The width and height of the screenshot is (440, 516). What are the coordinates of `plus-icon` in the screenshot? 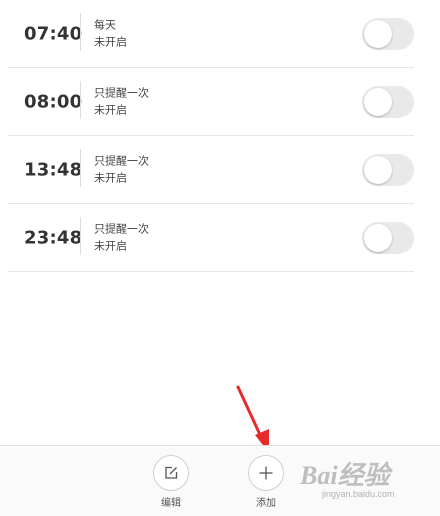 It's located at (266, 473).